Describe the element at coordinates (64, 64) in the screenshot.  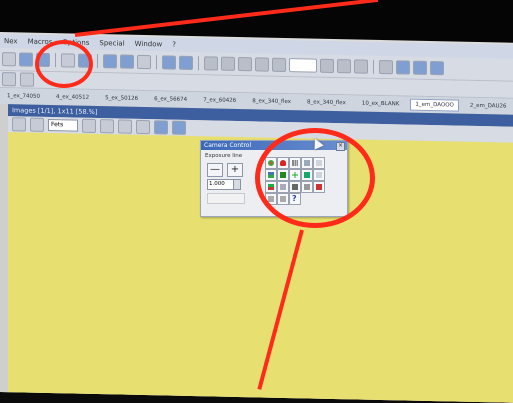
I see `annotation-circle-small` at that location.